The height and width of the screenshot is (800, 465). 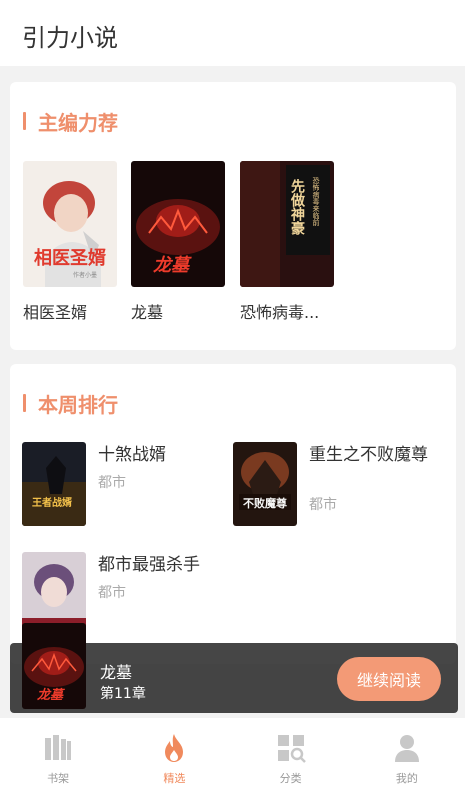 I want to click on tab-bookshelf: 书架, so click(x=58, y=759).